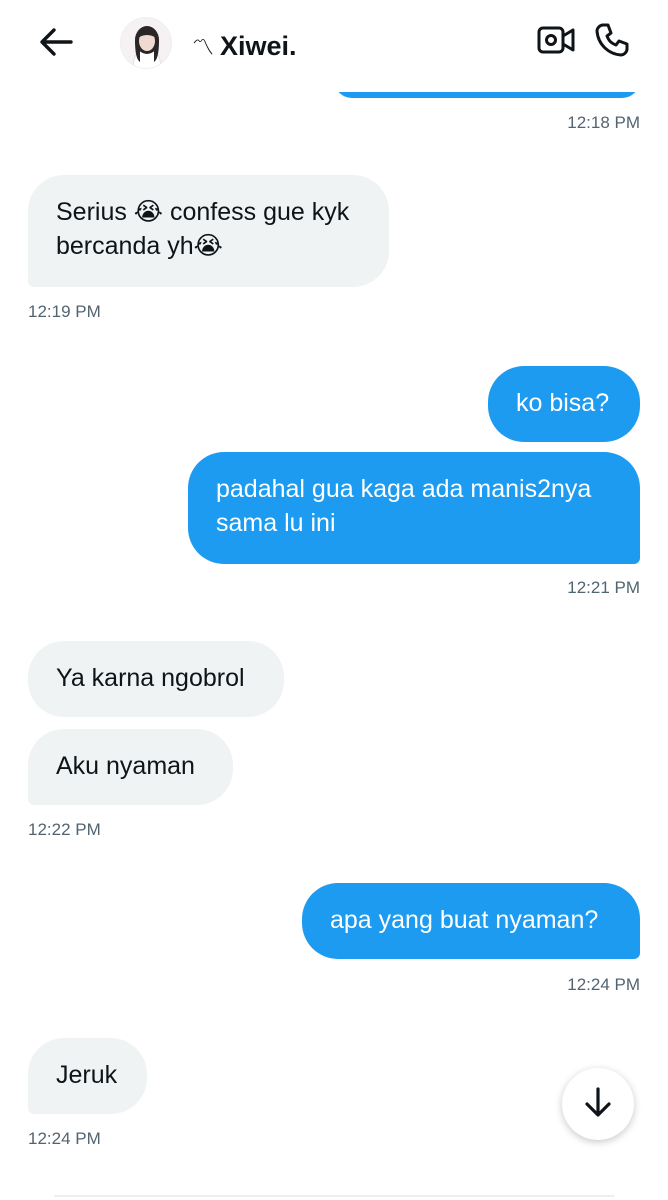 The width and height of the screenshot is (668, 1200). I want to click on incoming-message-bubble: Ya karna ngobrol, so click(156, 679).